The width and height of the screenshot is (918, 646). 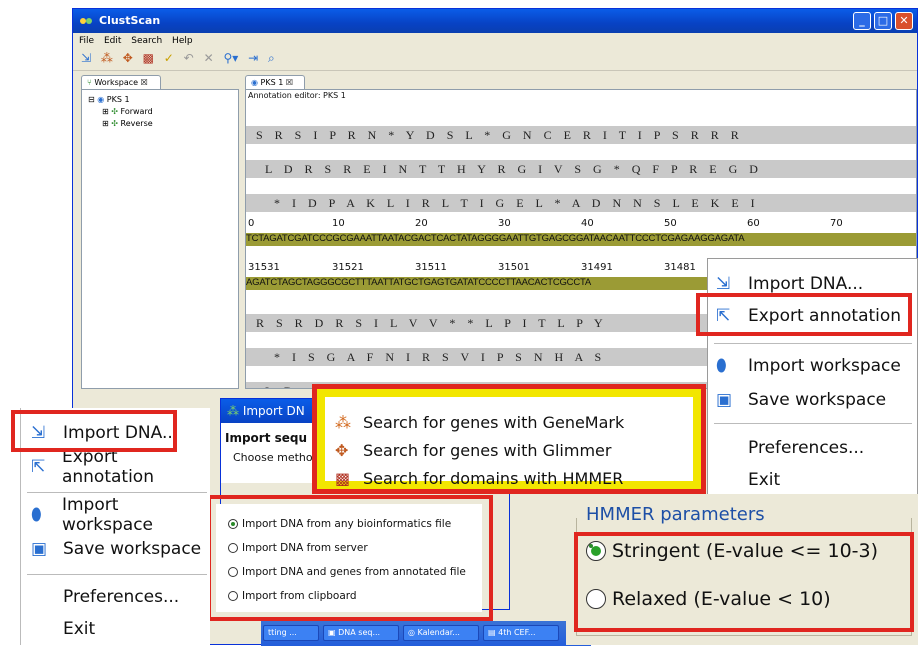 I want to click on menu-item-glimmer: ✥ Search for genes with Glimmer, so click(x=509, y=450).